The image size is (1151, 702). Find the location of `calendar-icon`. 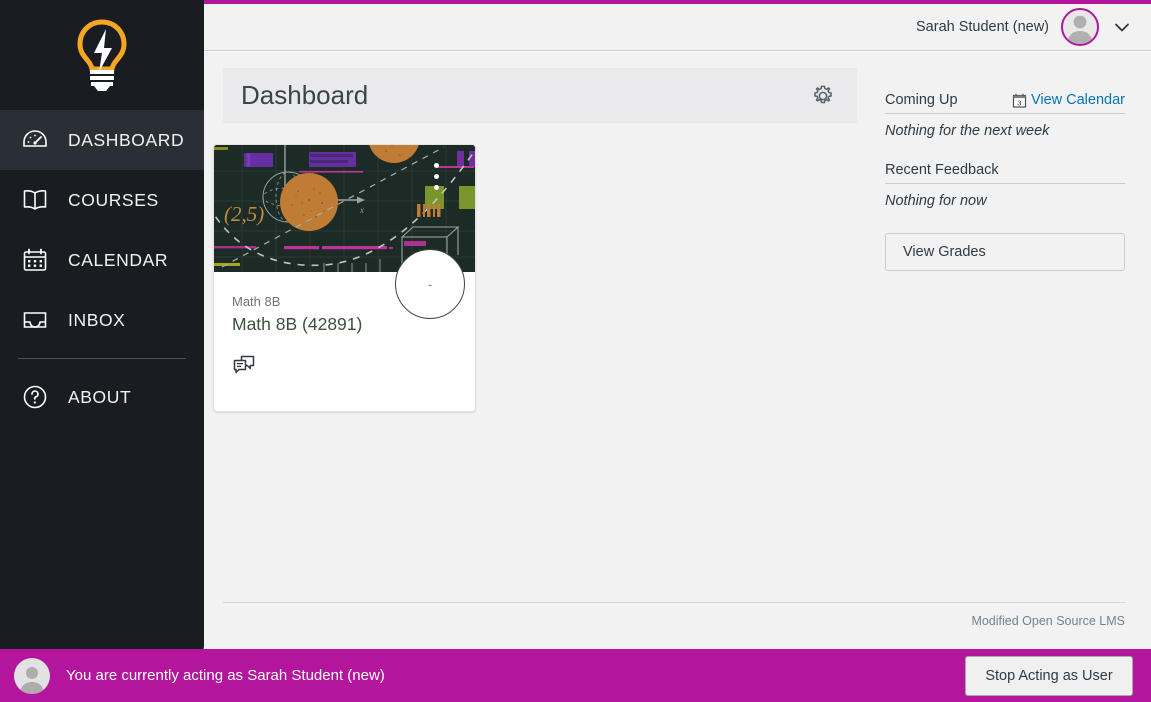

calendar-icon is located at coordinates (35, 260).